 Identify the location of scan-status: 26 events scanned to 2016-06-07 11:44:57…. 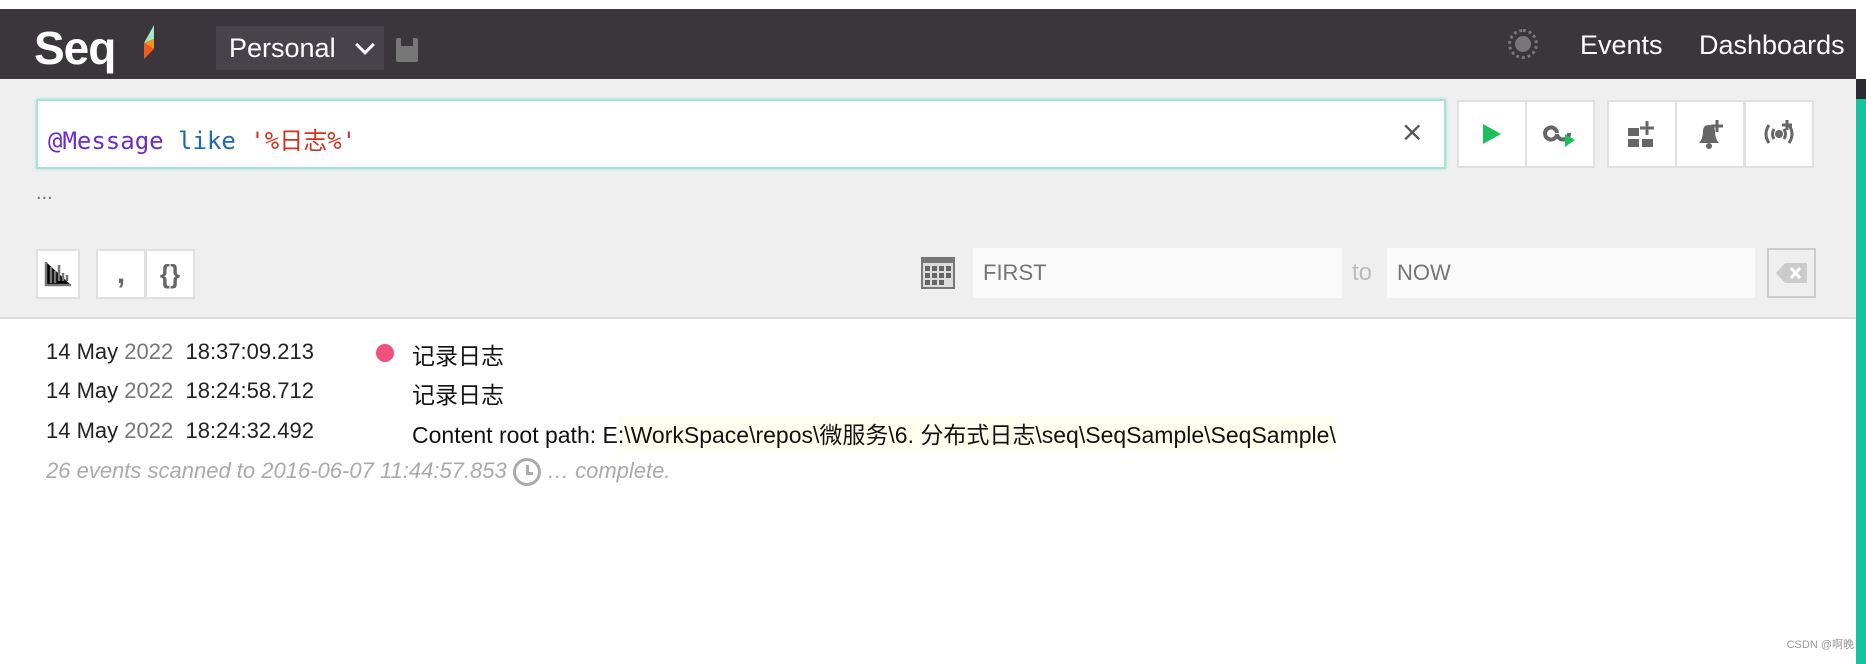
(358, 472).